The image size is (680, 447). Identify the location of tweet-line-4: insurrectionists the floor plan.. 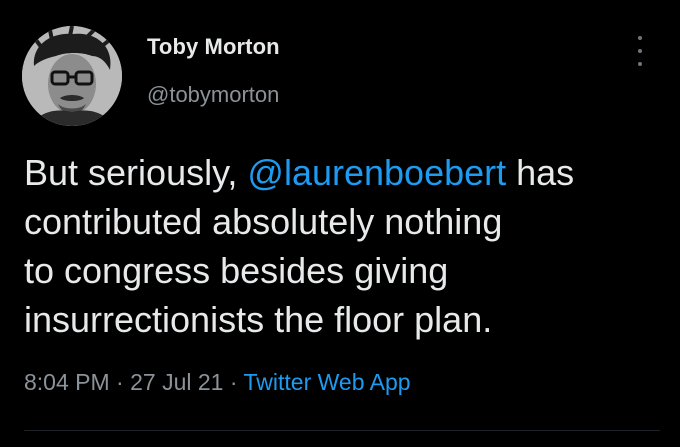
(258, 319).